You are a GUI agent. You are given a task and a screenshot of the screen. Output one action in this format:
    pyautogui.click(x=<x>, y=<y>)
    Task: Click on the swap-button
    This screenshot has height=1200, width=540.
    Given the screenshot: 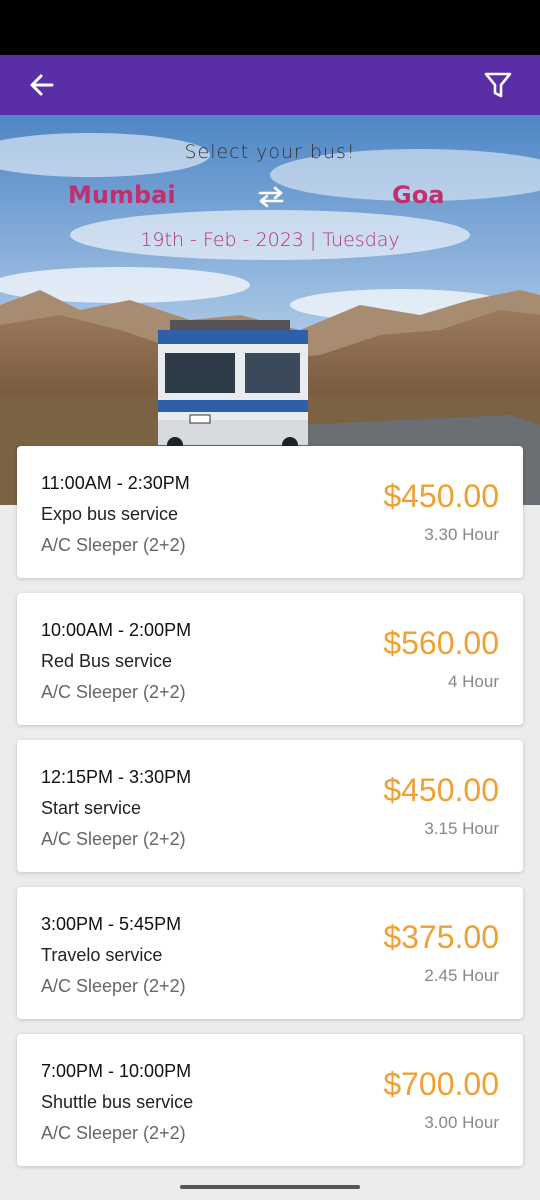 What is the action you would take?
    pyautogui.click(x=271, y=197)
    